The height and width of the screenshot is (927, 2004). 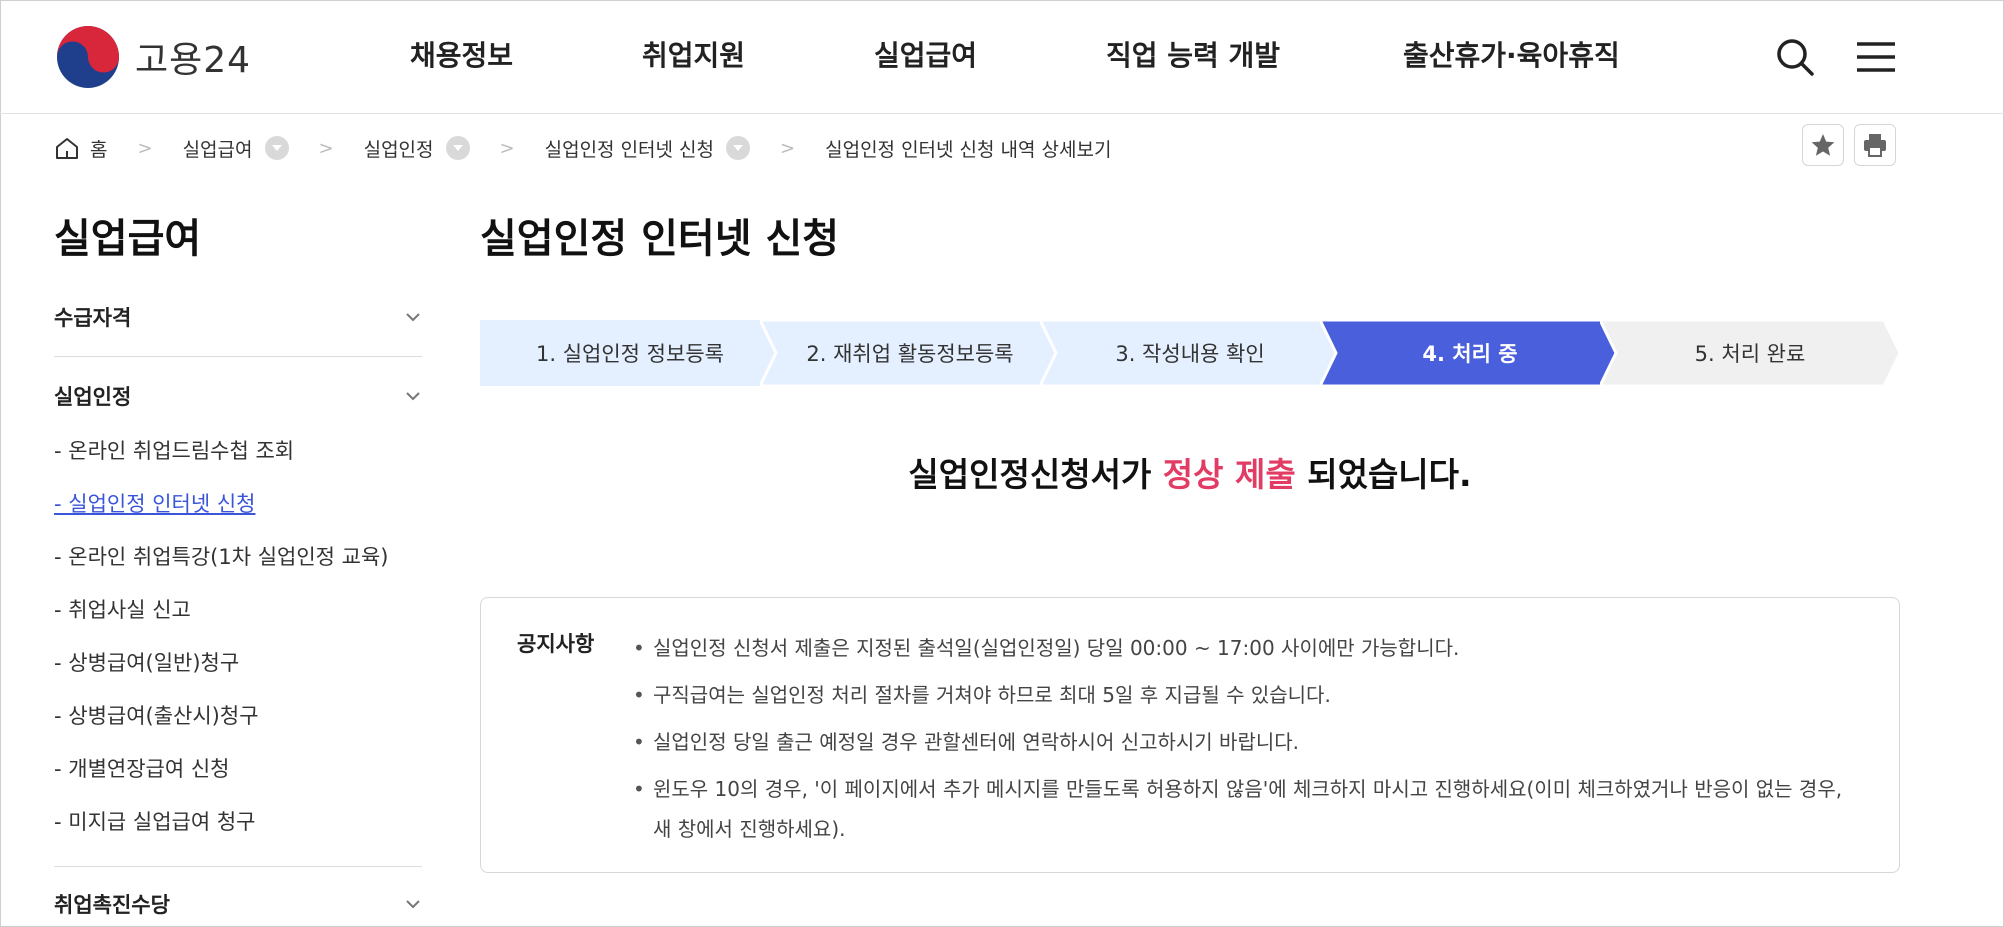 I want to click on breadcrumb-item-unemployment-benefits: 실업급여, so click(x=236, y=148).